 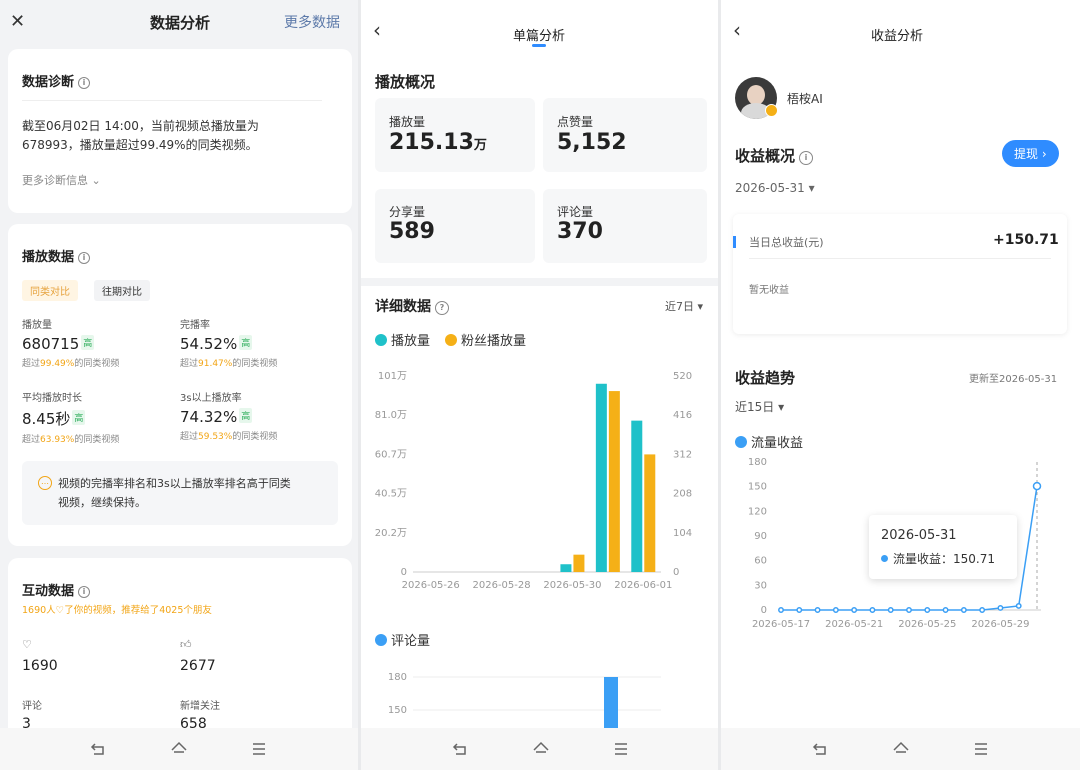 I want to click on overview-title: 播放概况, so click(x=405, y=82).